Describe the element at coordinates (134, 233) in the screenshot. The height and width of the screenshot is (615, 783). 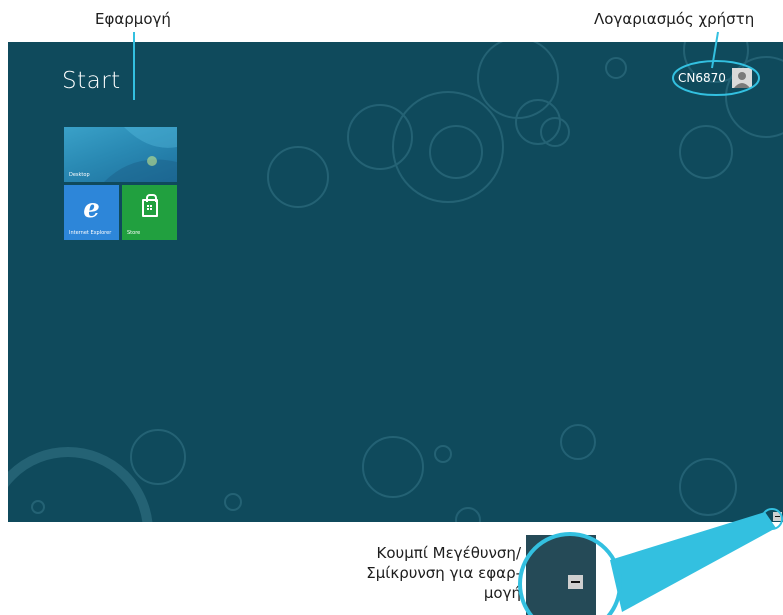
I see `tile-store-label: Store` at that location.